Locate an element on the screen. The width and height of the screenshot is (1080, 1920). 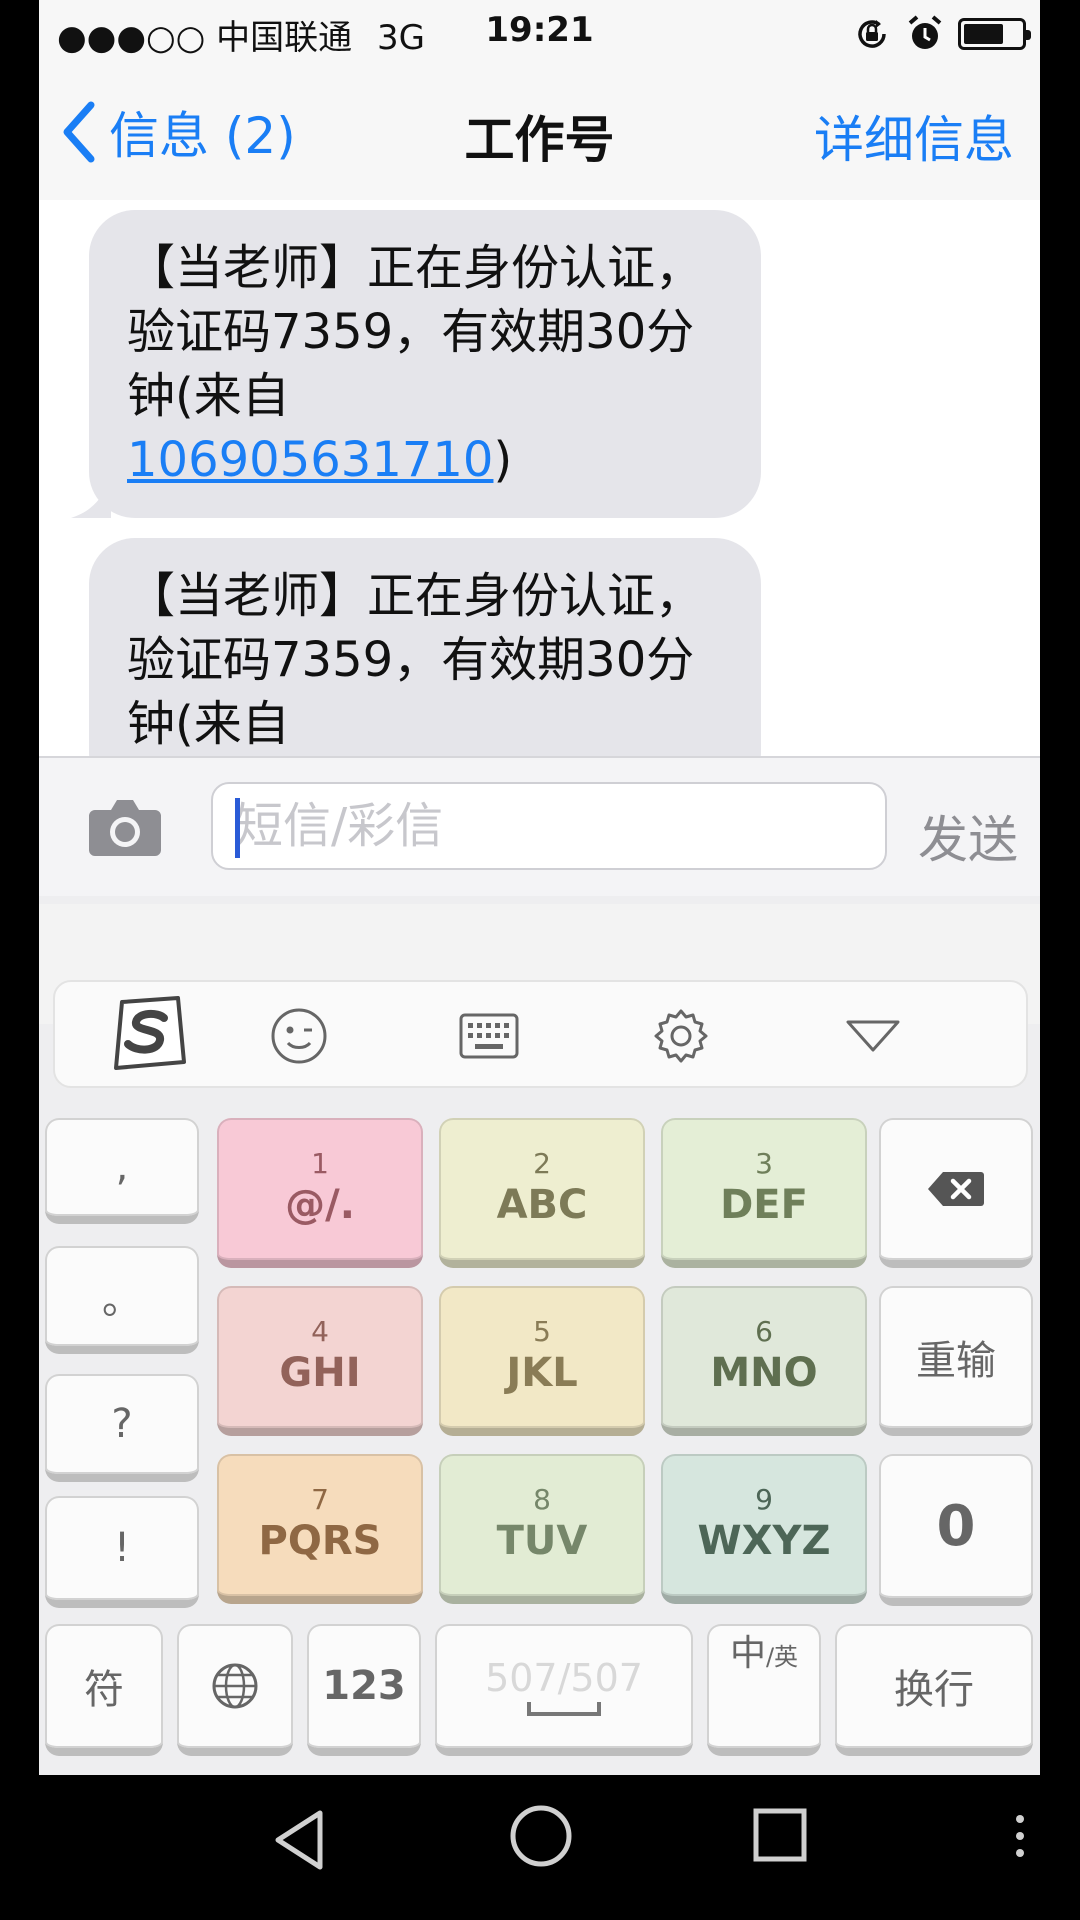
key-6: 6 MNO is located at coordinates (764, 1361).